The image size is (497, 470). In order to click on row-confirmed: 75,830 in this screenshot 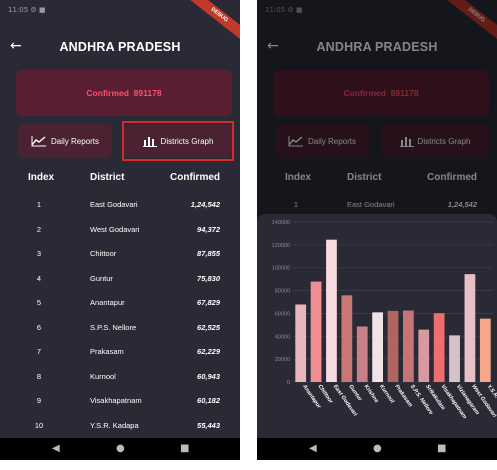, I will do `click(208, 278)`.